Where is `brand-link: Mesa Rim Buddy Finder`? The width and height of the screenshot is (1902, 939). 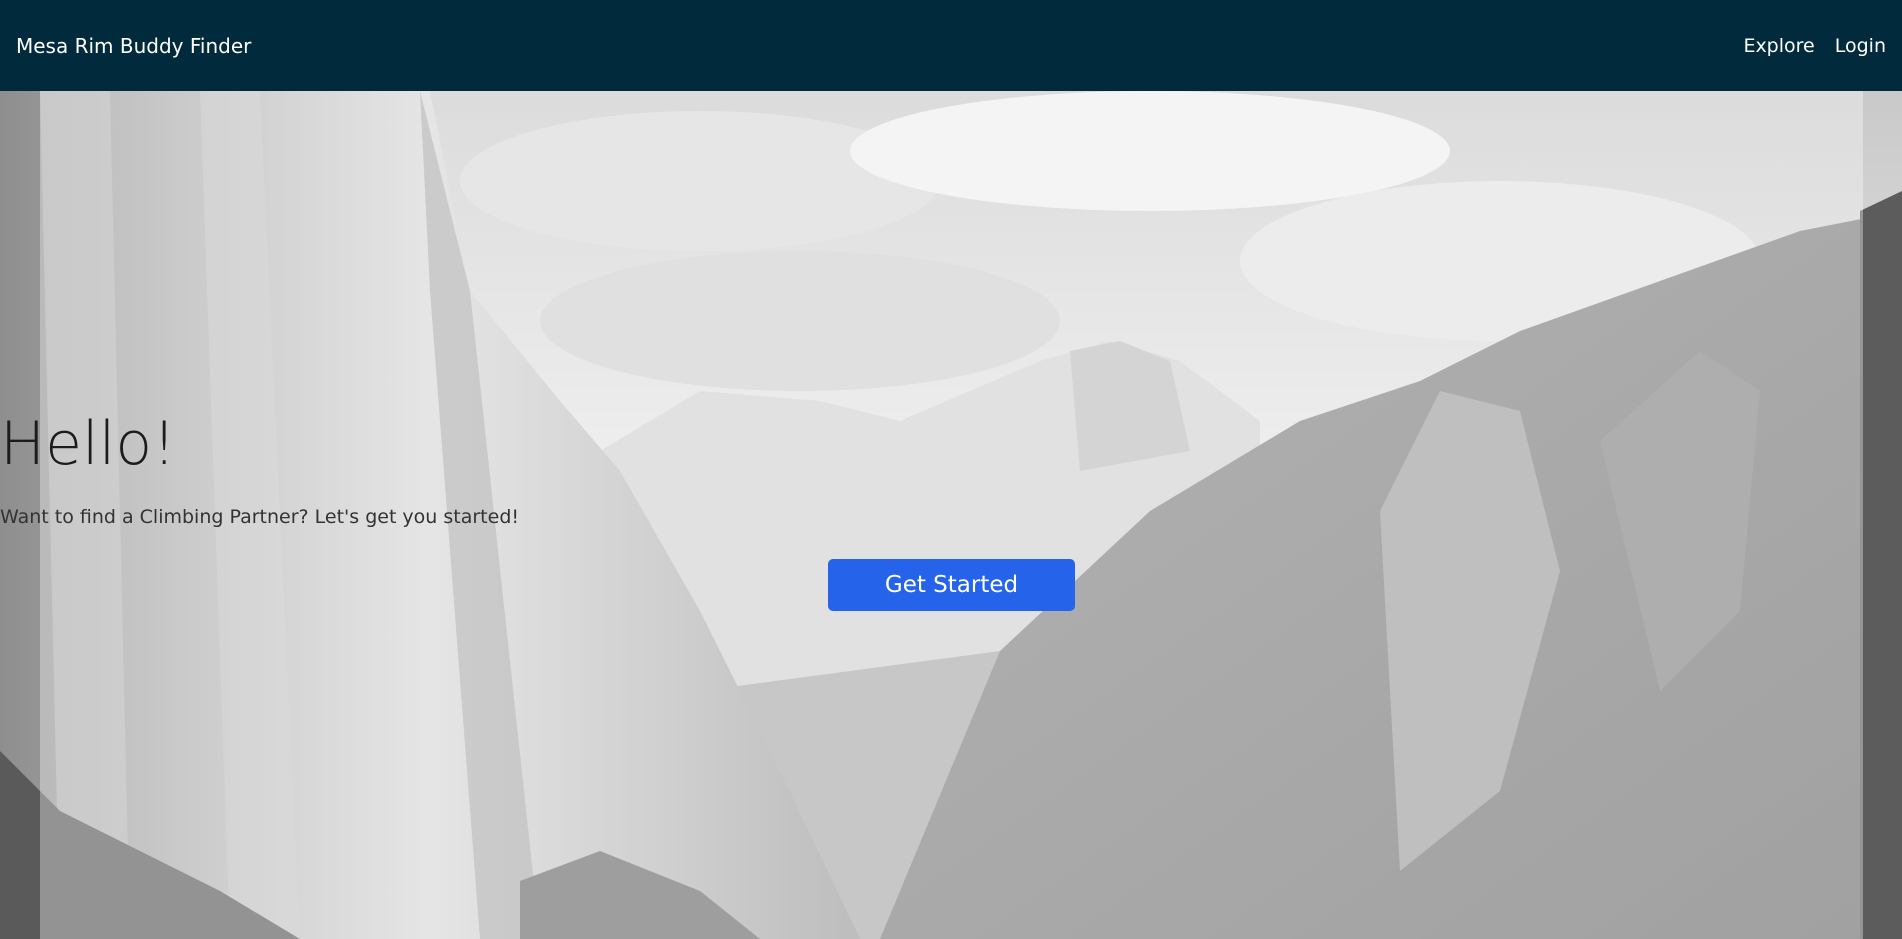 brand-link: Mesa Rim Buddy Finder is located at coordinates (133, 46).